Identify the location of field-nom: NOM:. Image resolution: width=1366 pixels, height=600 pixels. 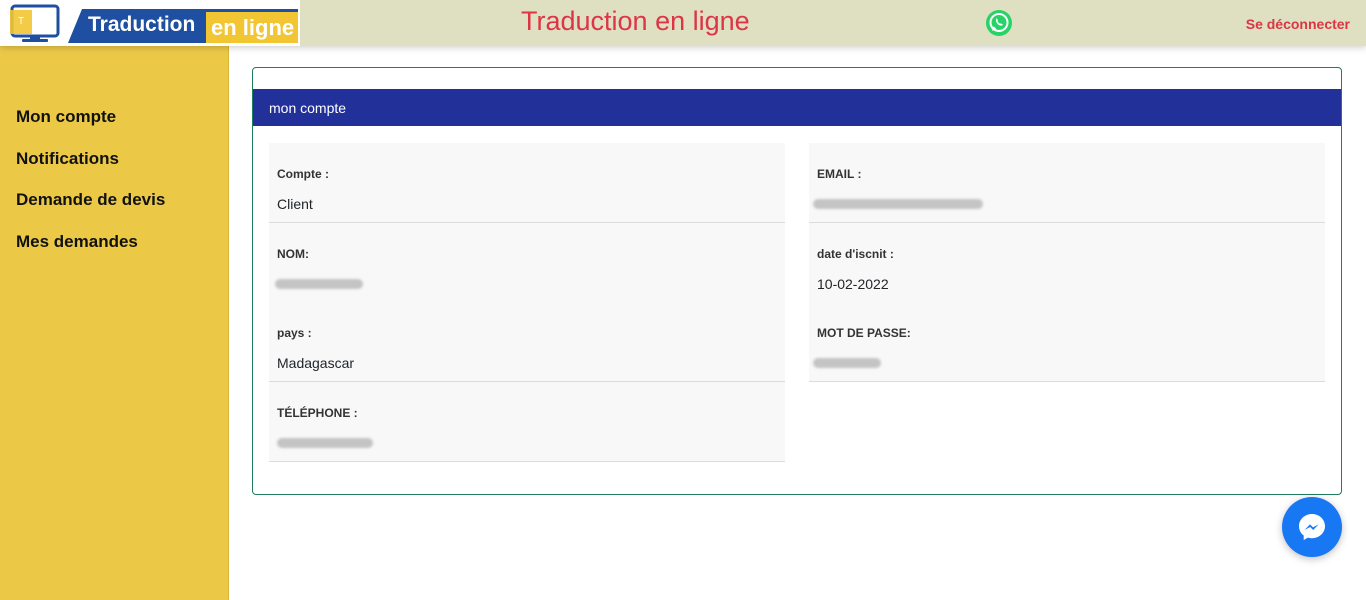
(527, 263).